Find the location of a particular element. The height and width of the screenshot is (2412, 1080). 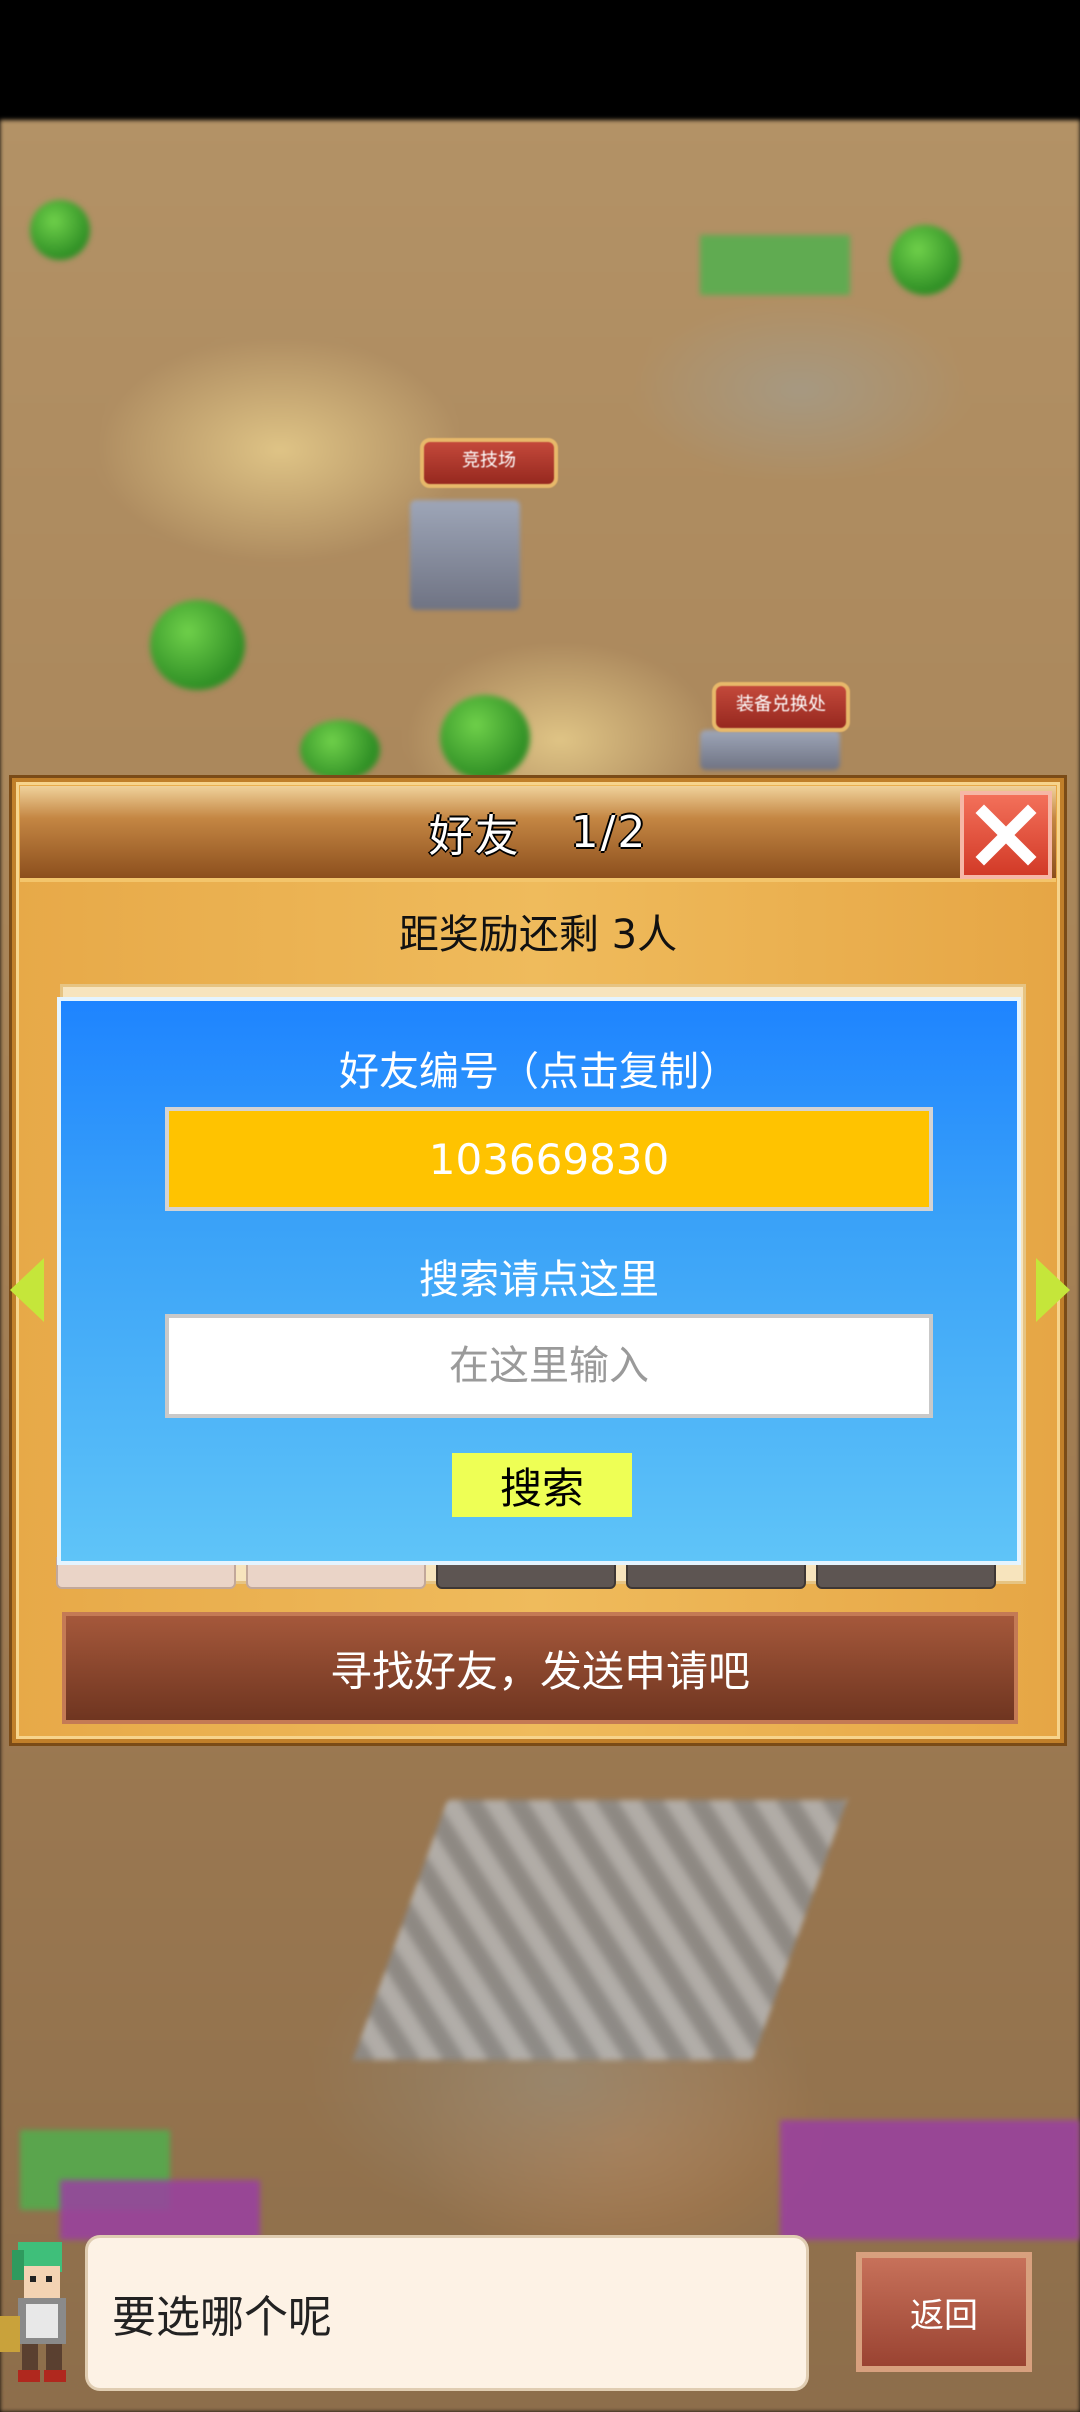

character-avatar is located at coordinates (33, 2312).